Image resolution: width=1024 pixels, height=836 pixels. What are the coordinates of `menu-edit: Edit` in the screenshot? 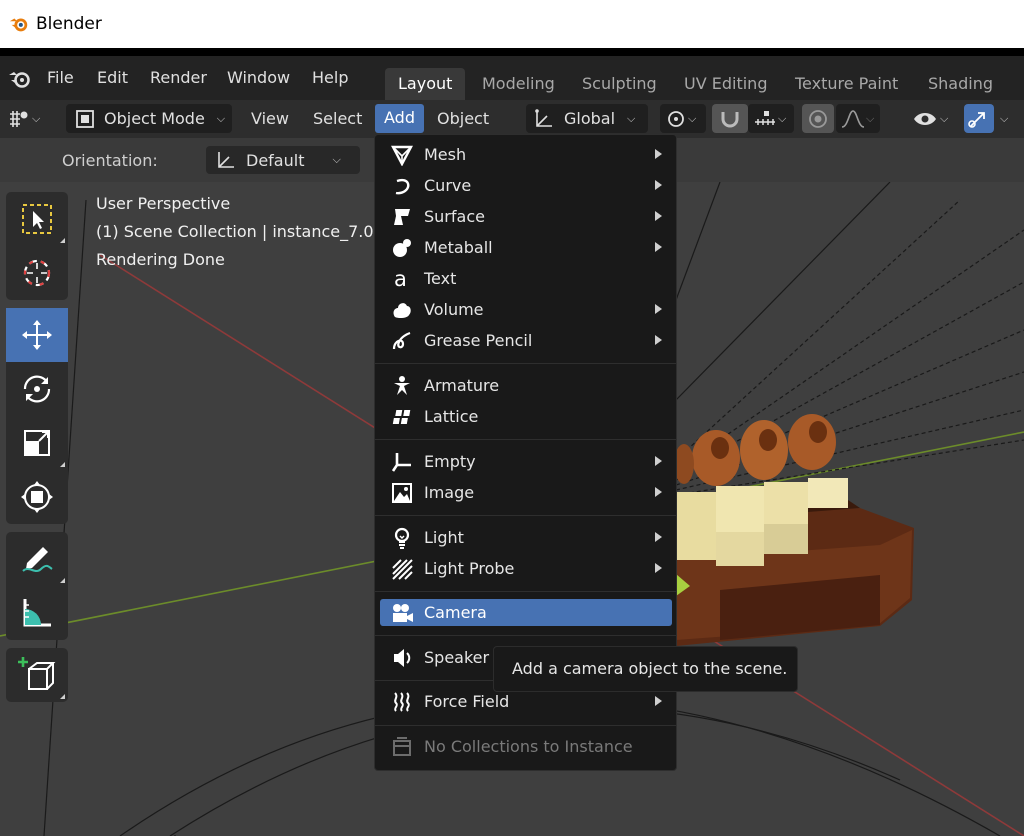 It's located at (112, 77).